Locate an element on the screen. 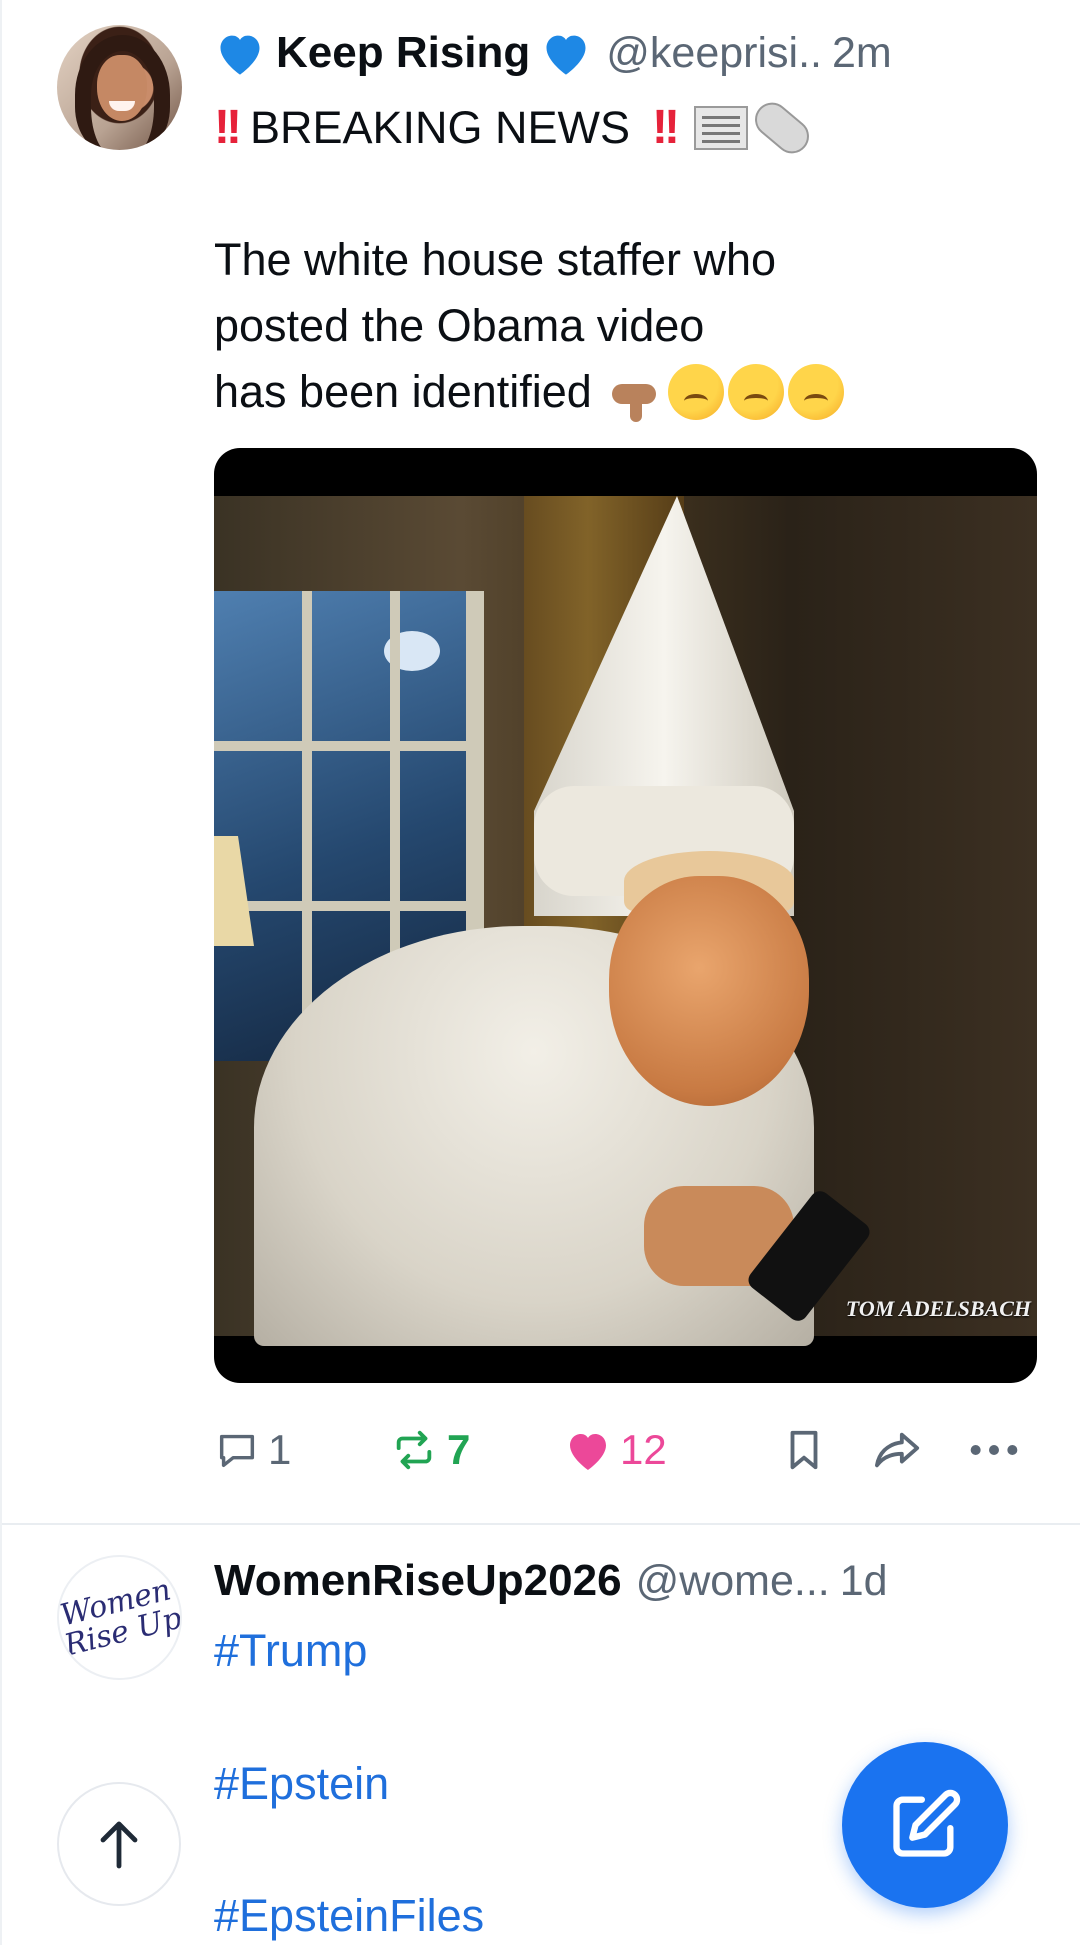  hashtag-link: #Trump is located at coordinates (290, 1651).